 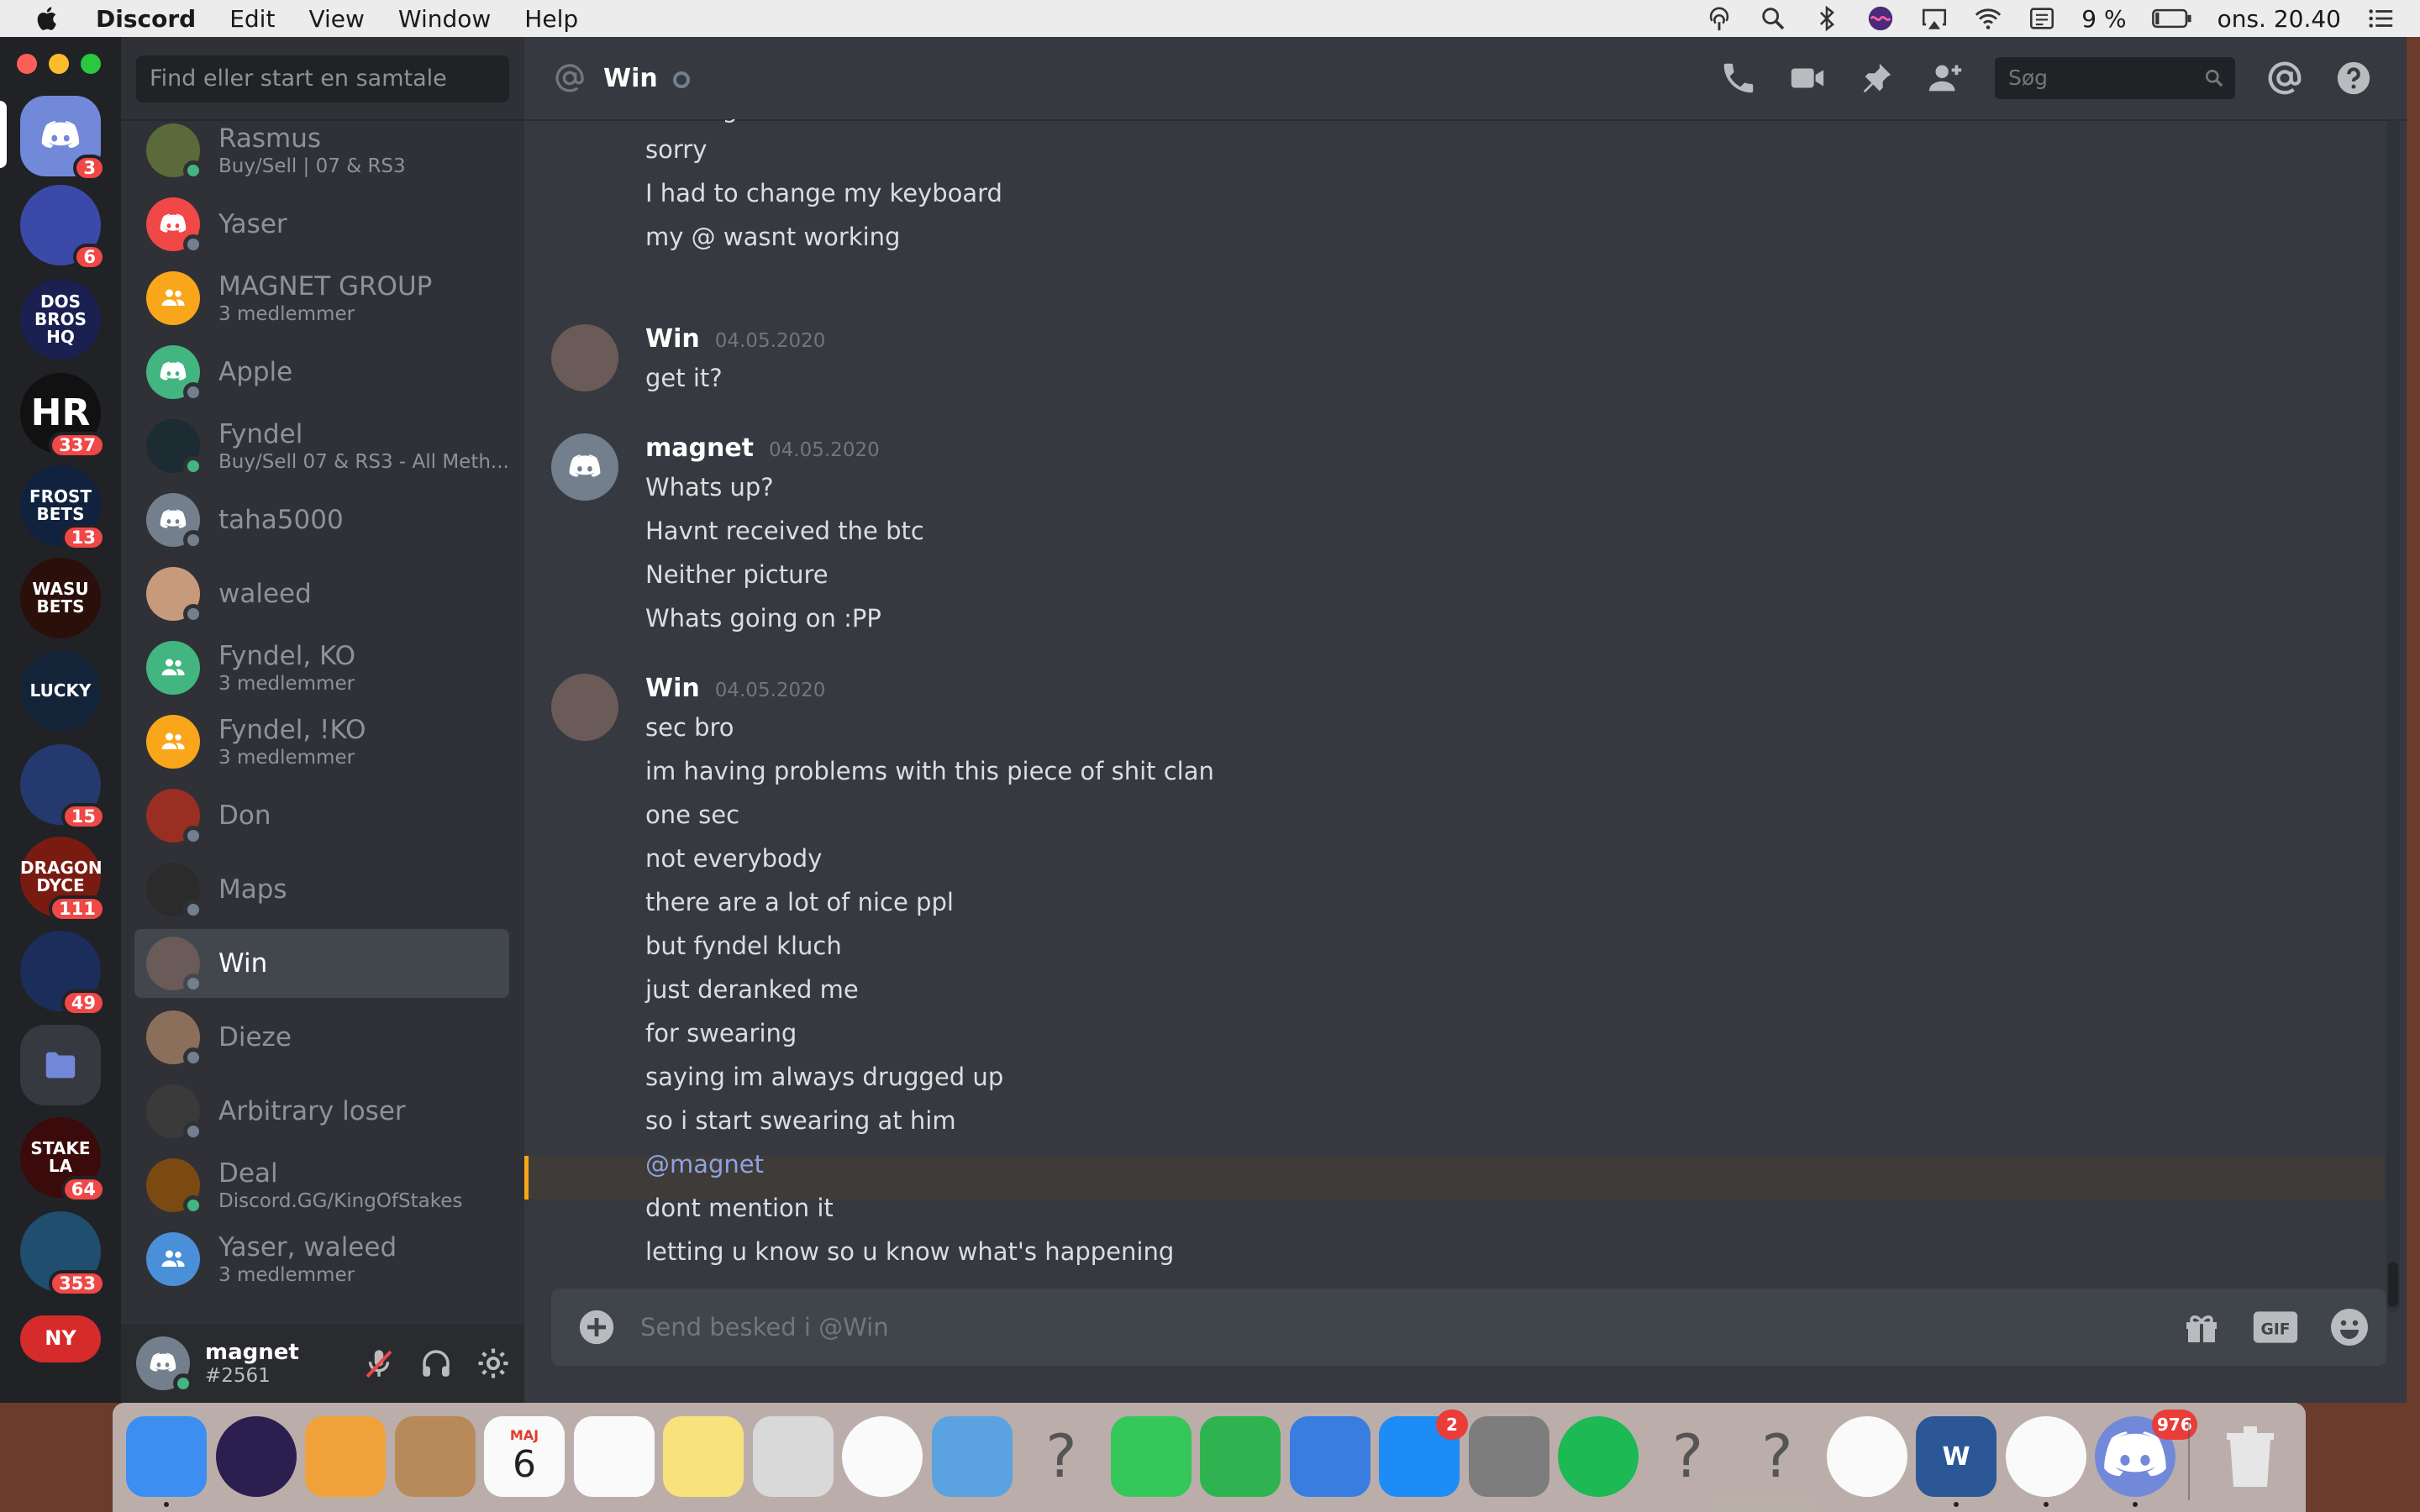 What do you see at coordinates (60, 319) in the screenshot?
I see `server-icon-dos-bros-hq: DOS BROS HQ` at bounding box center [60, 319].